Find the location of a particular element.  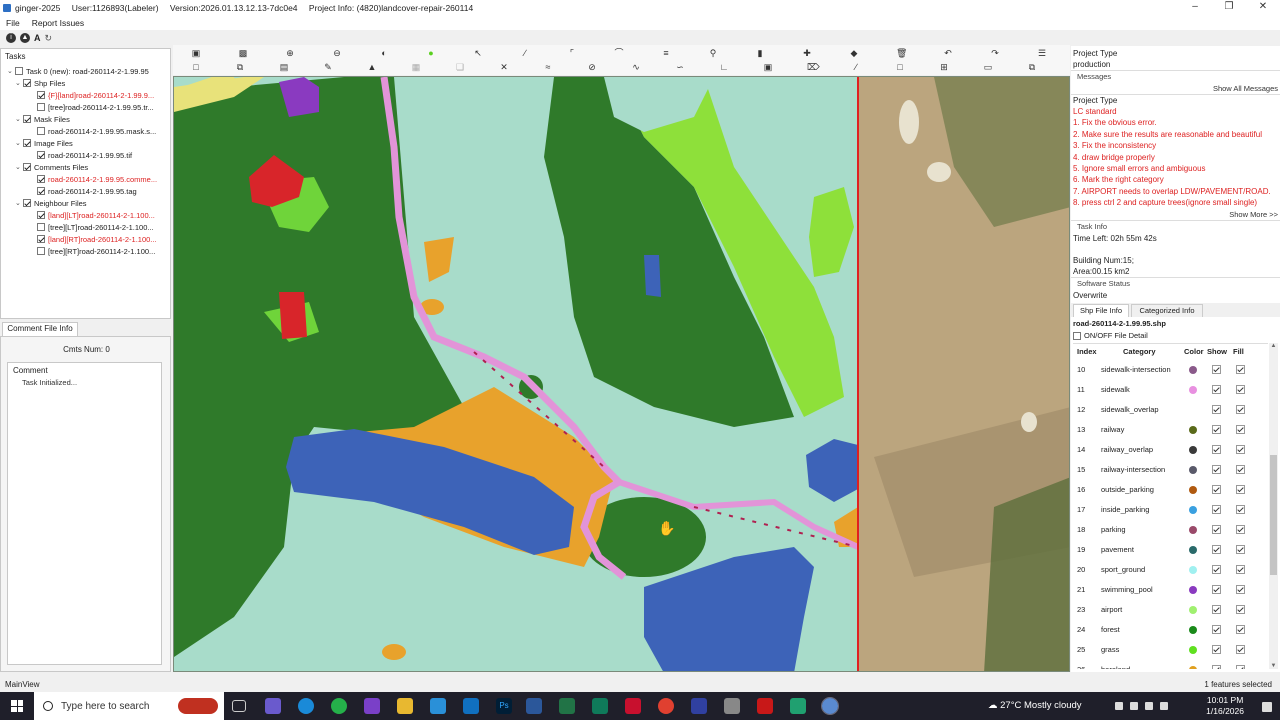

onoff-checkbox is located at coordinates (1077, 335).